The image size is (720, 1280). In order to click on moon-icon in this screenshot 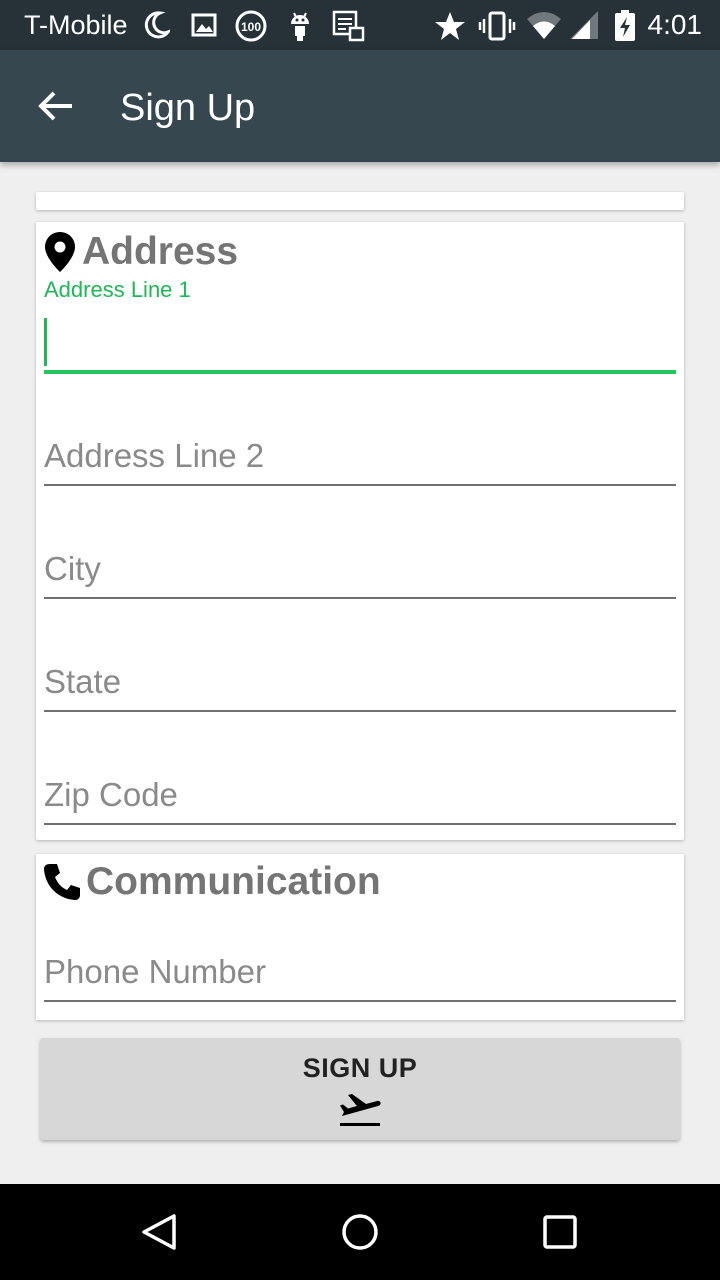, I will do `click(157, 25)`.